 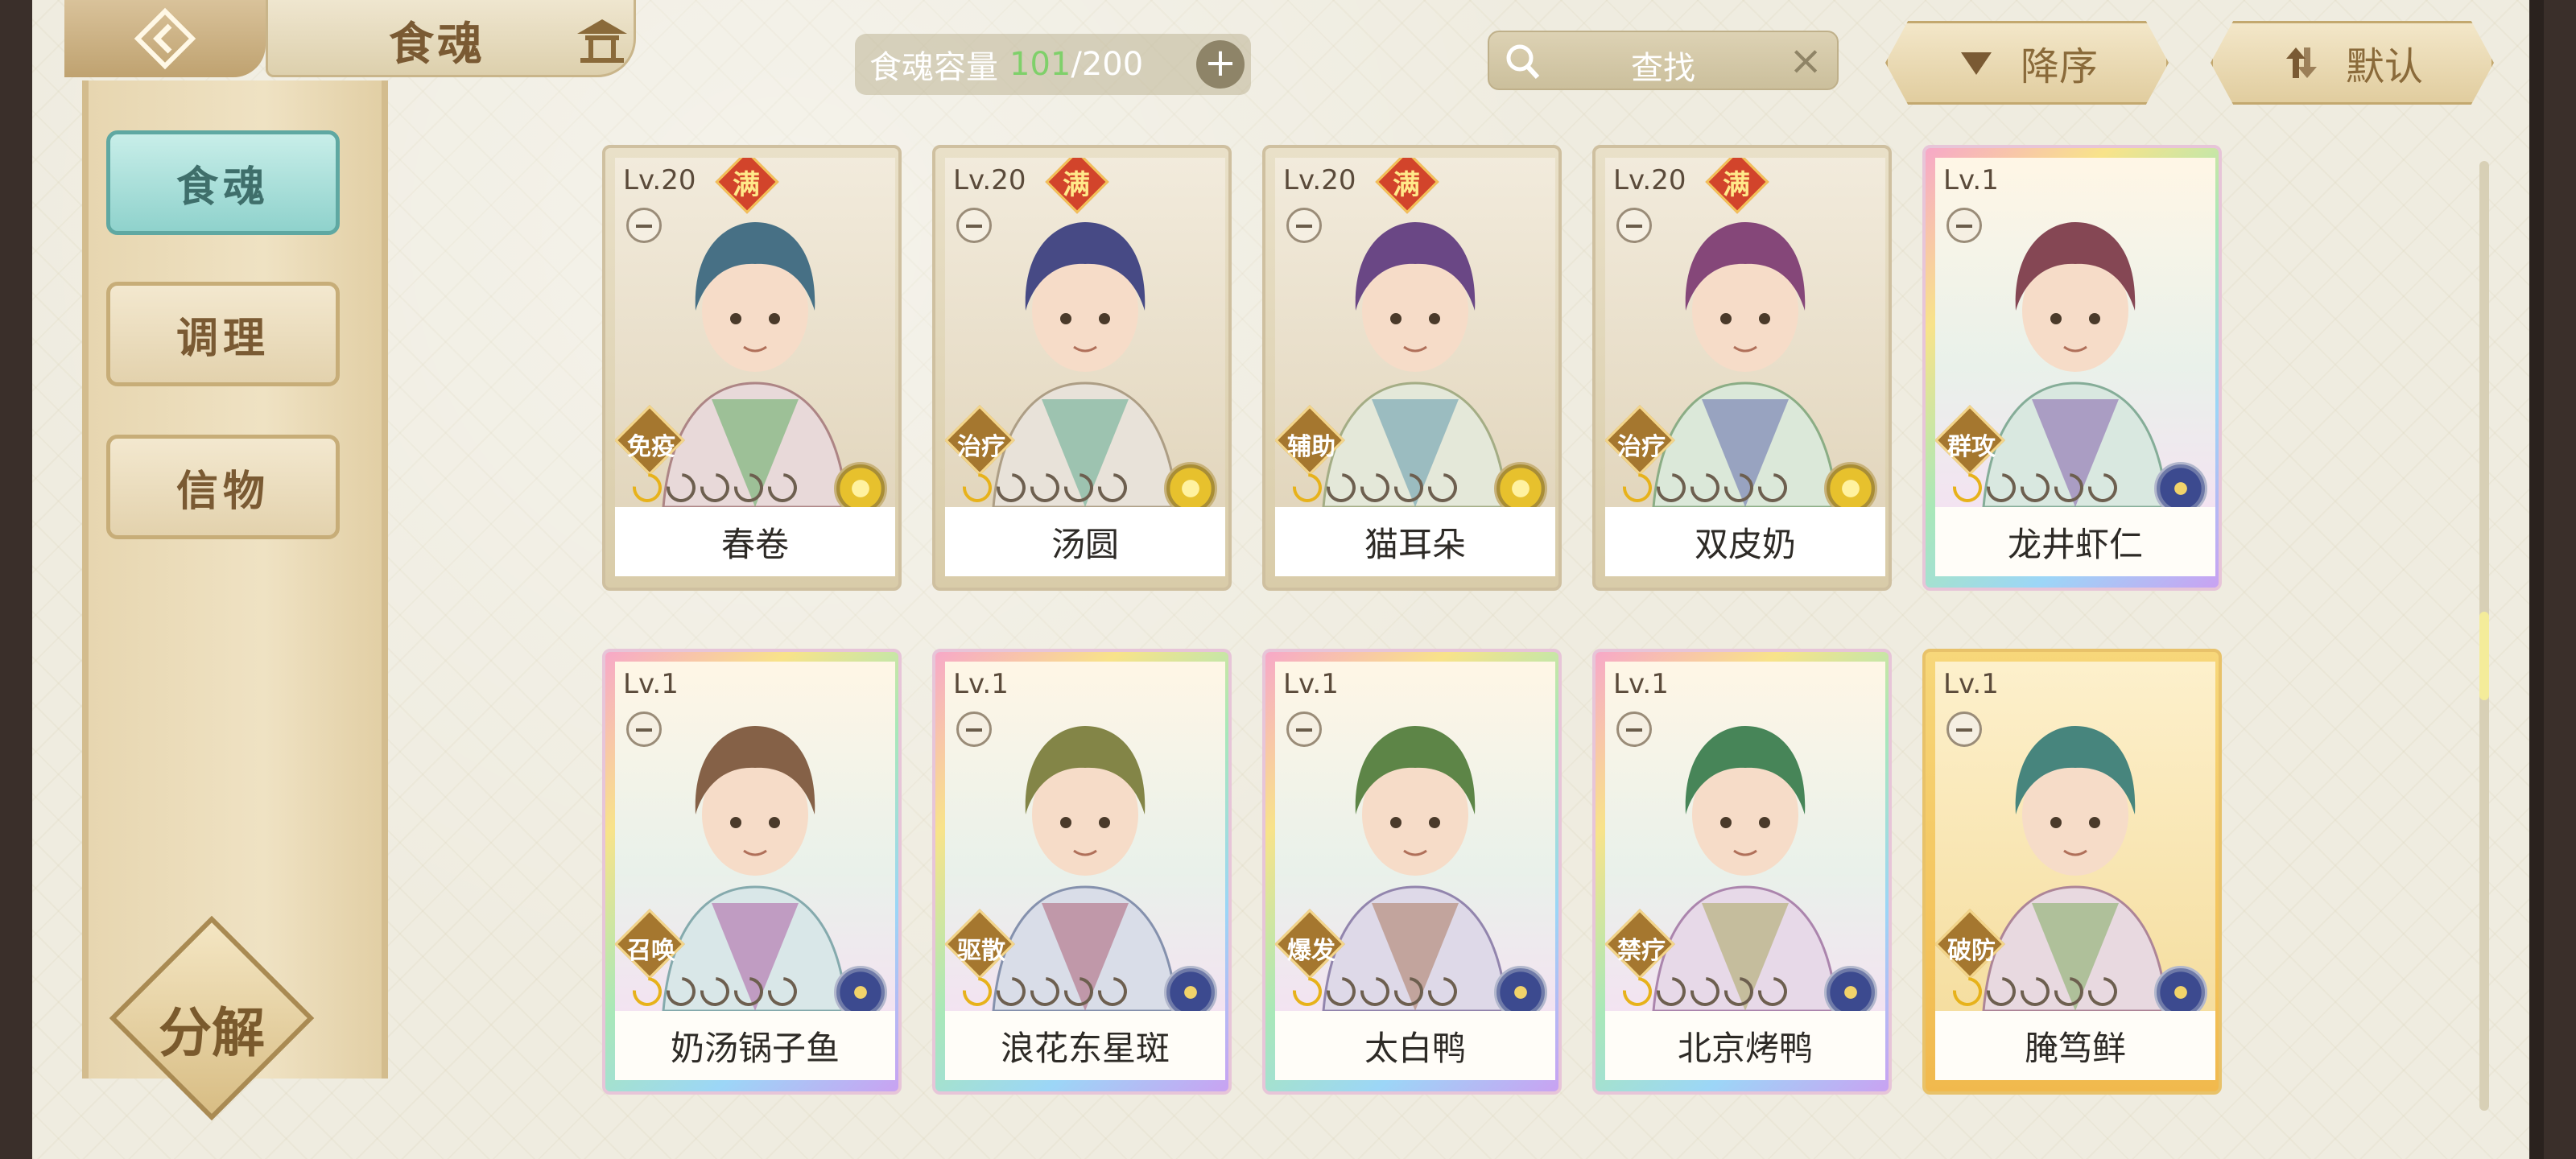 What do you see at coordinates (437, 44) in the screenshot?
I see `page-title: 食魂` at bounding box center [437, 44].